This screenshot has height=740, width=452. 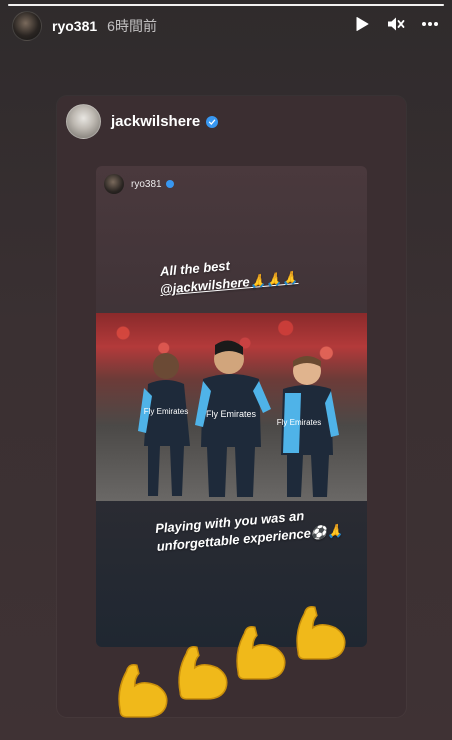 I want to click on praying-hands-icon: 🙏🙏🙏, so click(x=273, y=279).